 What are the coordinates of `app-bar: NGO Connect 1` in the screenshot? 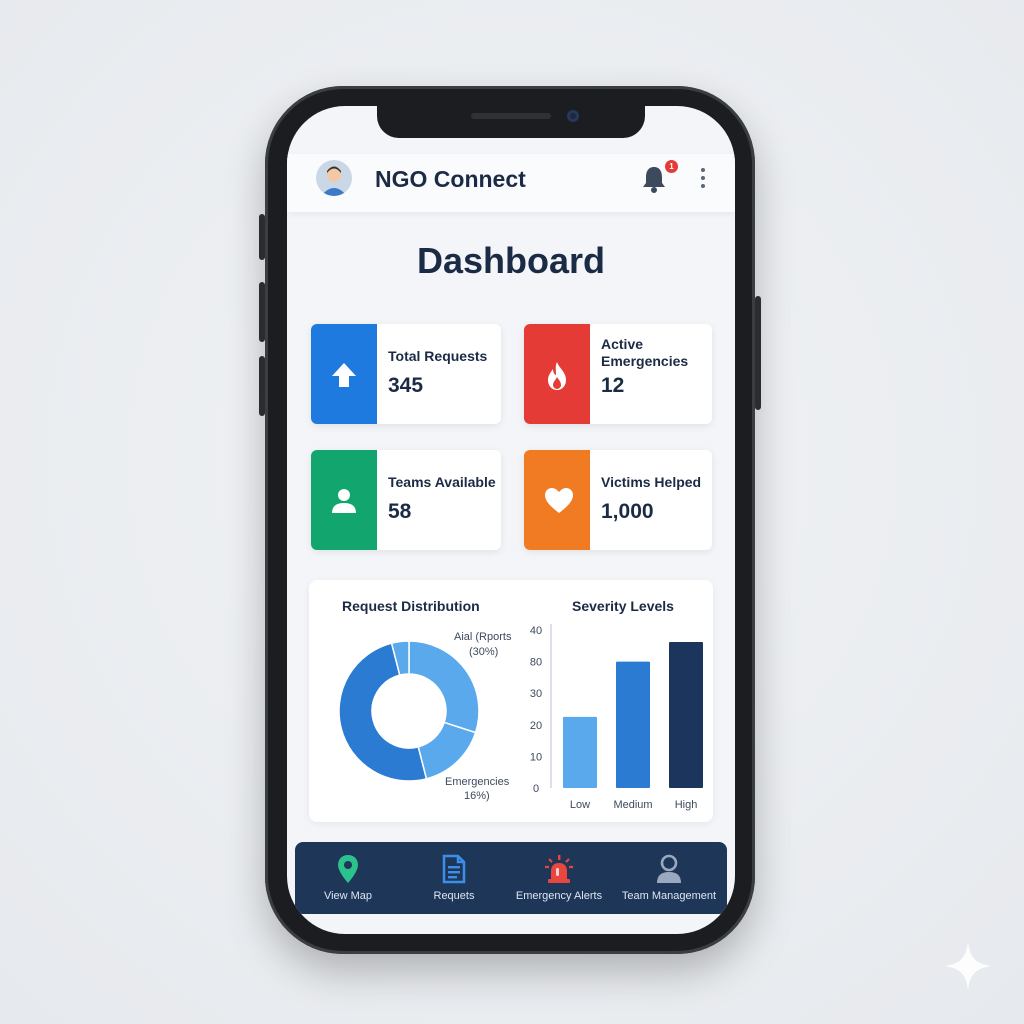 It's located at (511, 183).